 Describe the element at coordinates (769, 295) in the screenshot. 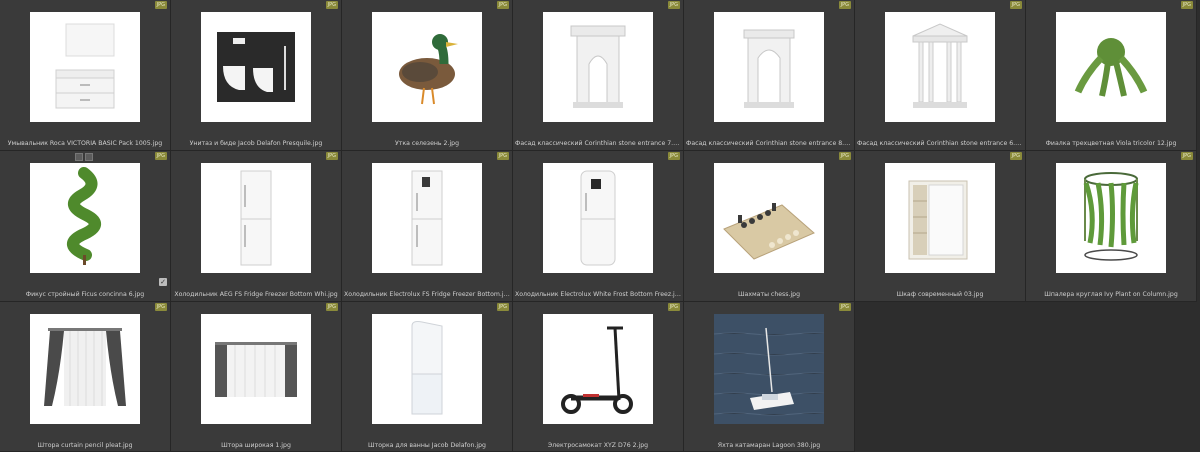

I see `file-name: Шахматы chess.jpg` at that location.